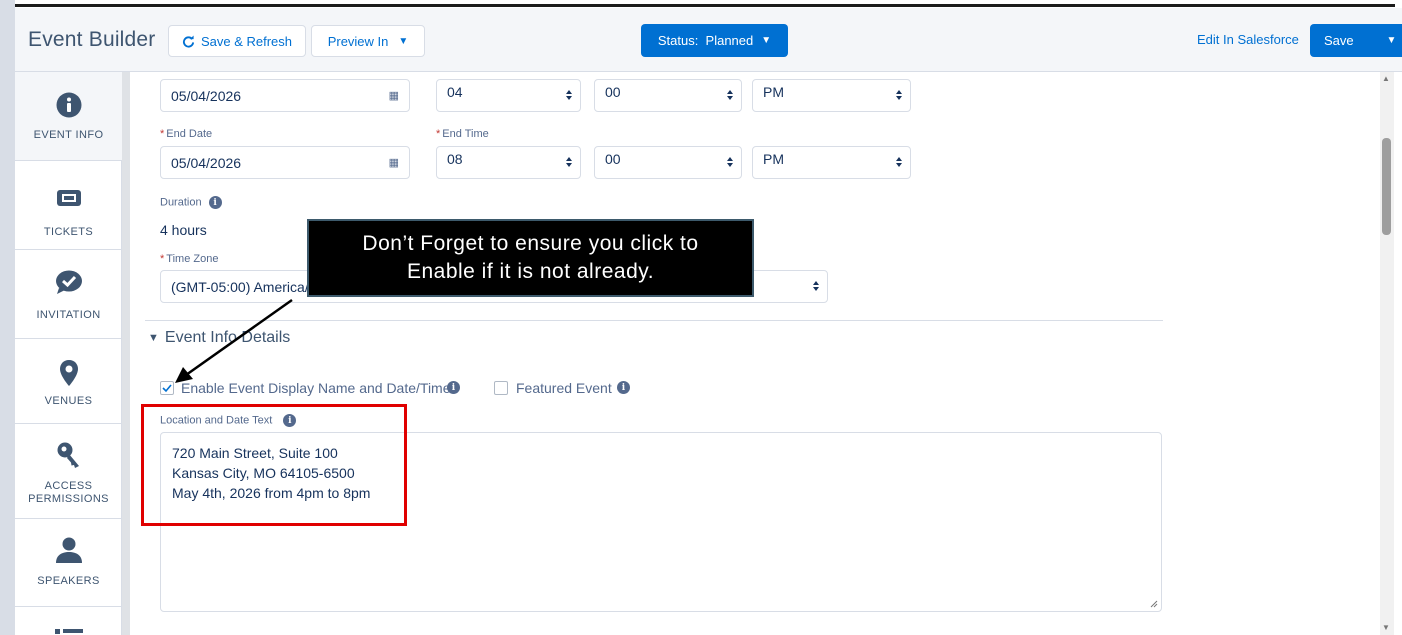  What do you see at coordinates (69, 198) in the screenshot?
I see `ticket-icon` at bounding box center [69, 198].